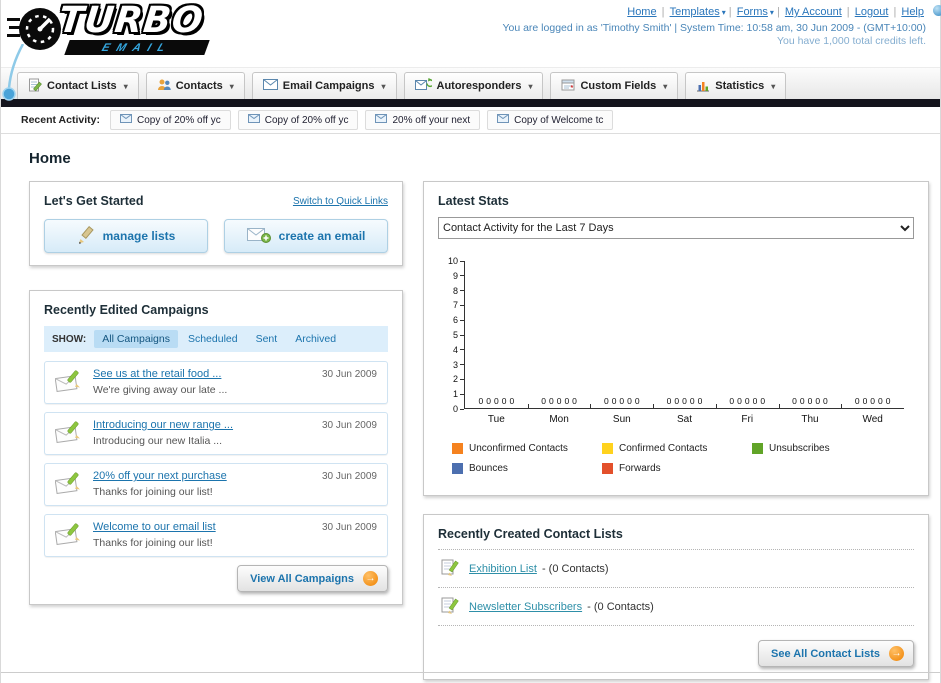 The width and height of the screenshot is (941, 683). What do you see at coordinates (518, 448) in the screenshot?
I see `legend-label: Unconfirmed Contacts` at bounding box center [518, 448].